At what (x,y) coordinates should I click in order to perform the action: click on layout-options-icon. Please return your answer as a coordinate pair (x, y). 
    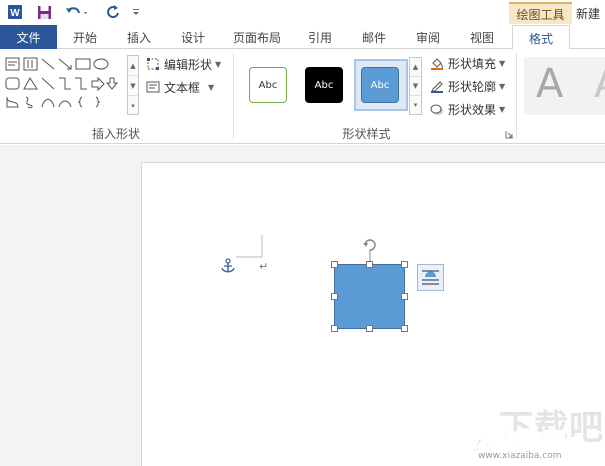
    Looking at the image, I should click on (430, 277).